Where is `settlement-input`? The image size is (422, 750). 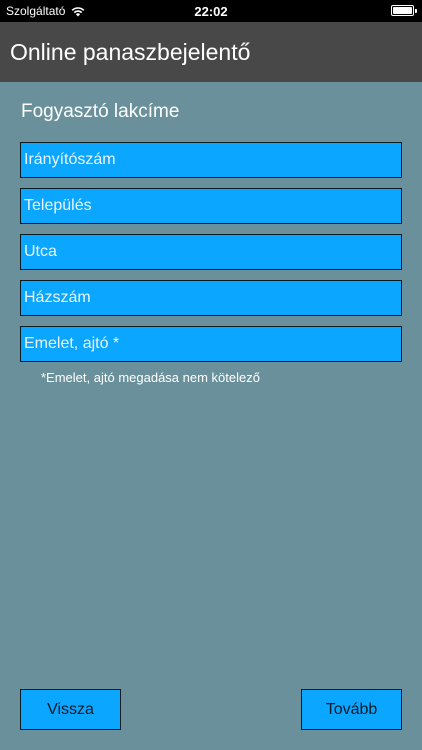
settlement-input is located at coordinates (211, 206).